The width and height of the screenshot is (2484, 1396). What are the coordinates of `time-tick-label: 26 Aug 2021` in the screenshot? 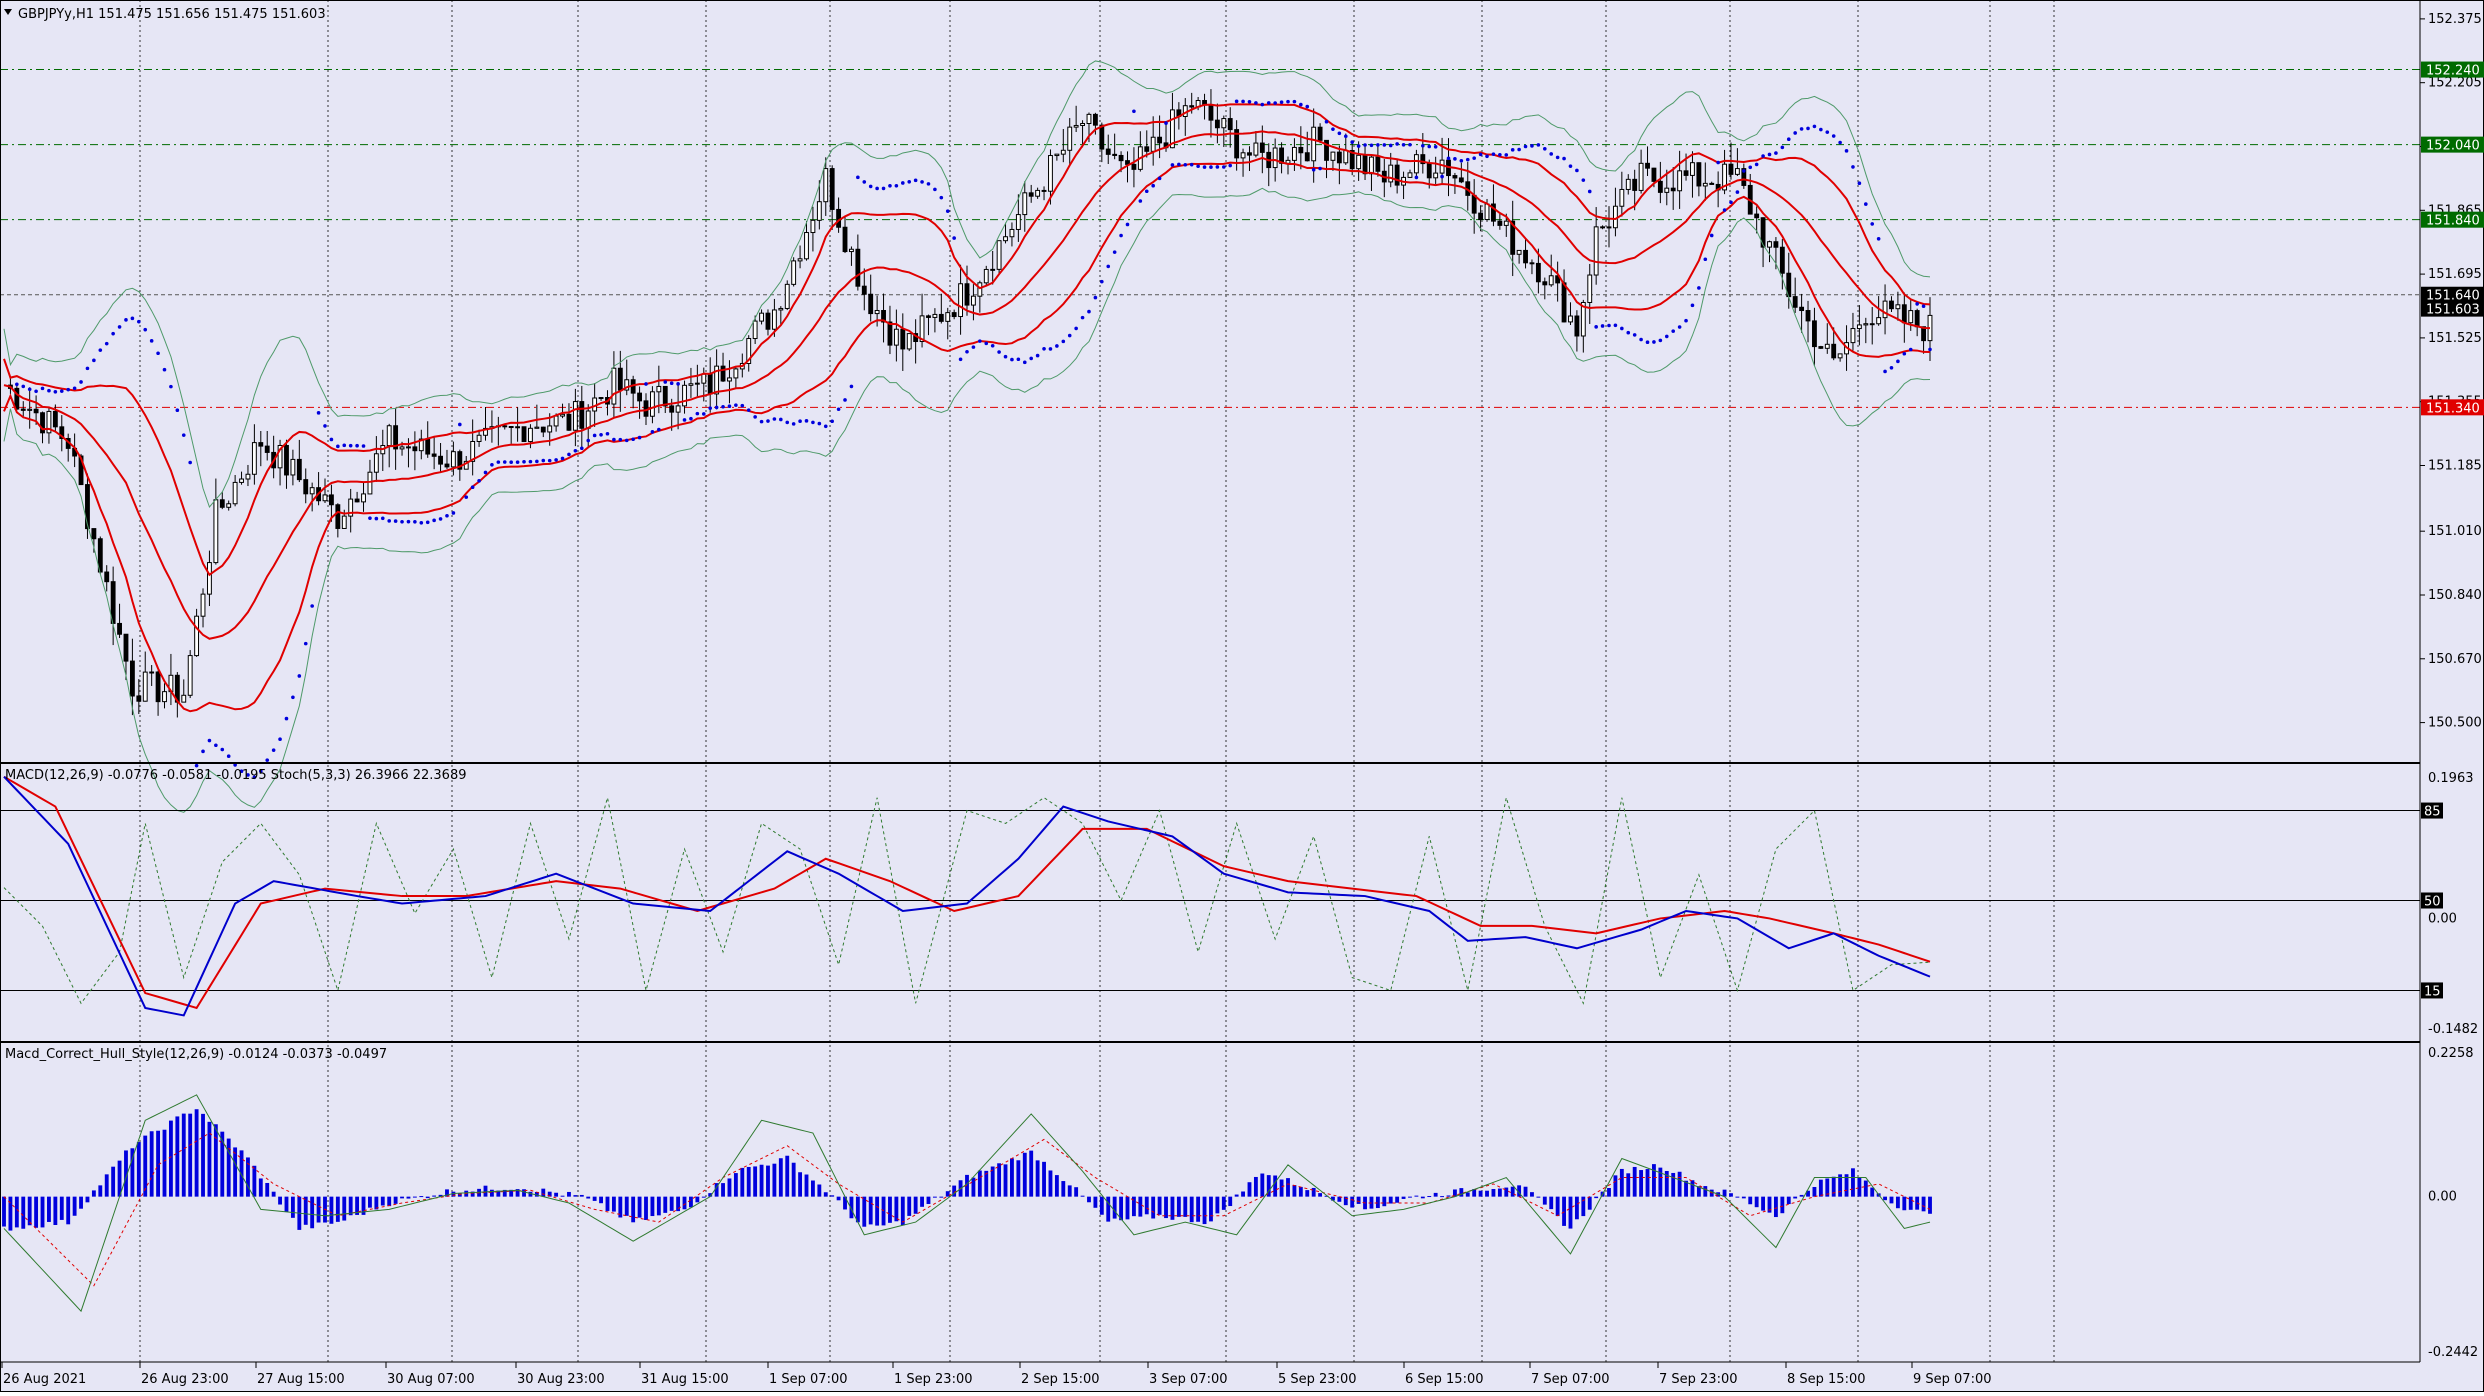 It's located at (44, 1379).